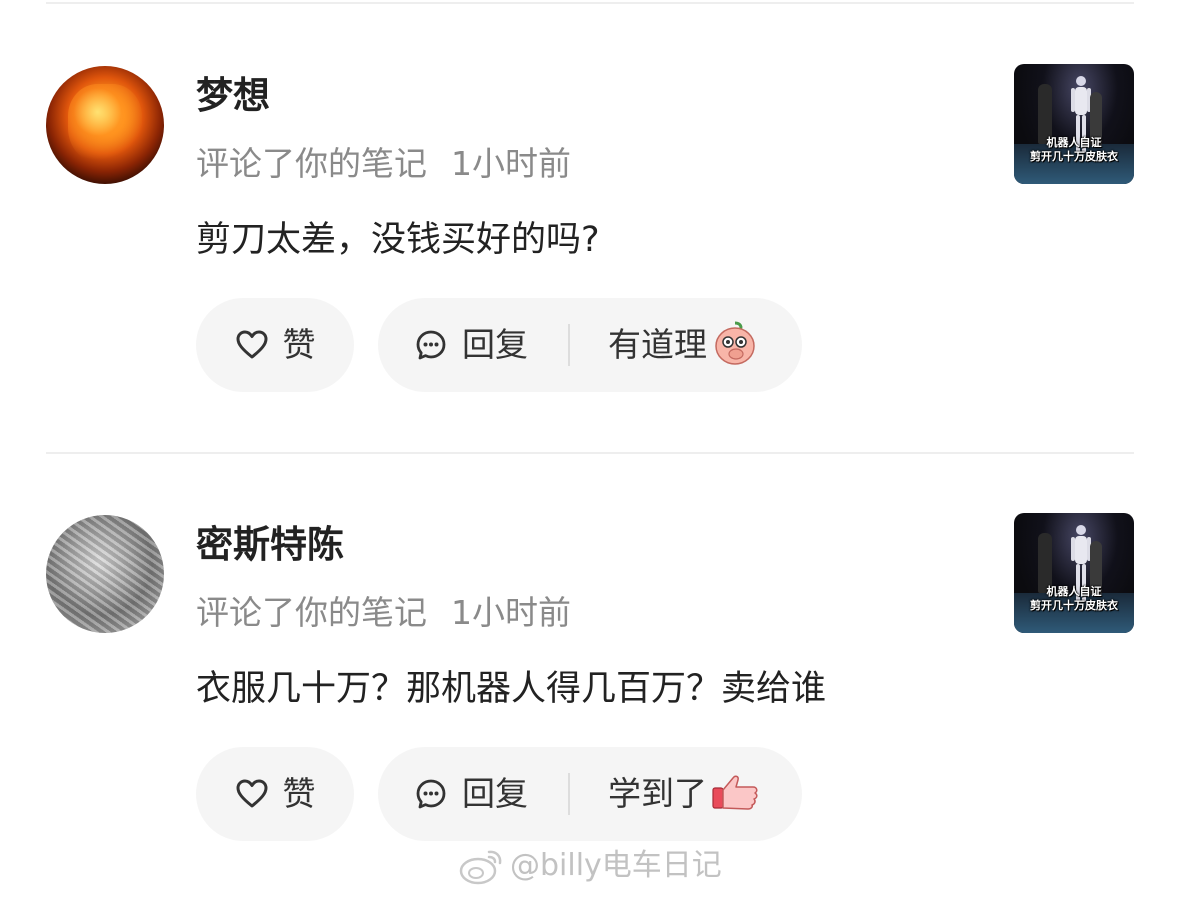 The image size is (1179, 899). What do you see at coordinates (657, 344) in the screenshot?
I see `reaction-label: 有道理` at bounding box center [657, 344].